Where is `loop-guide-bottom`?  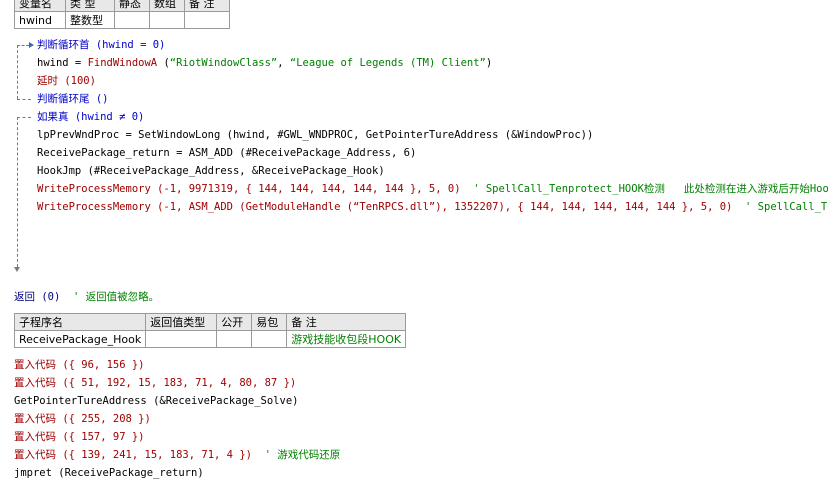 loop-guide-bottom is located at coordinates (24, 99).